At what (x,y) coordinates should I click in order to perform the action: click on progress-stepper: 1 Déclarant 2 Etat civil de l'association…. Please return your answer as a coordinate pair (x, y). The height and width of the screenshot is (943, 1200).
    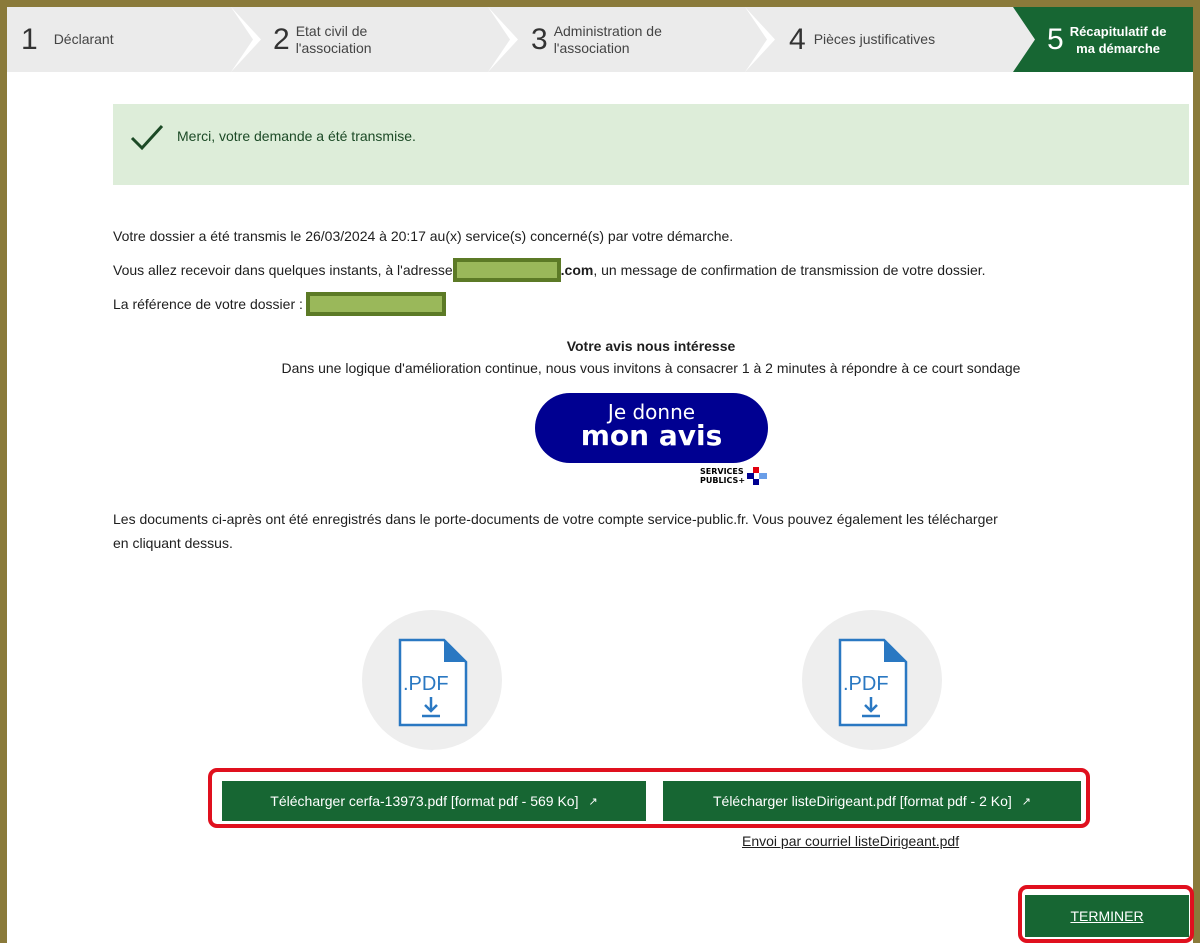
    Looking at the image, I should click on (600, 39).